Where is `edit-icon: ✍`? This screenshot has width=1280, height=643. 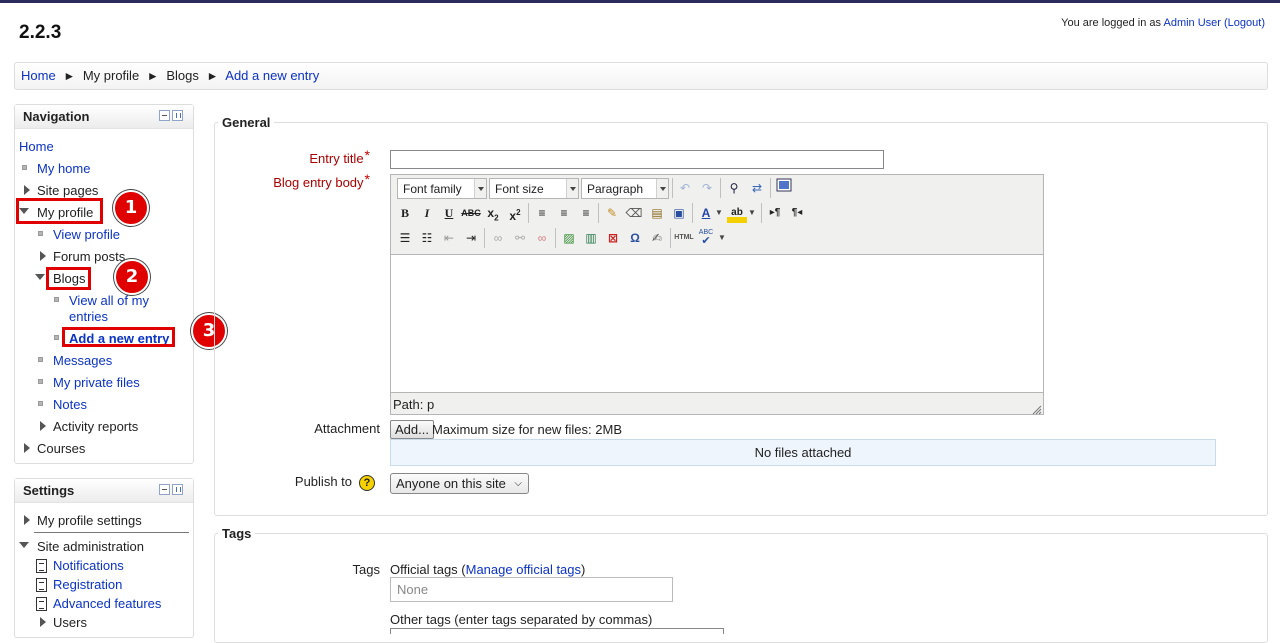
edit-icon: ✍ is located at coordinates (657, 238).